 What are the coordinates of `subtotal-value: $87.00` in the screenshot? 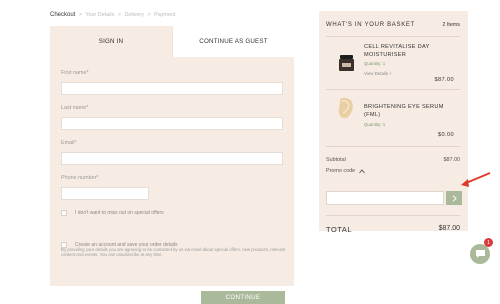 It's located at (452, 160).